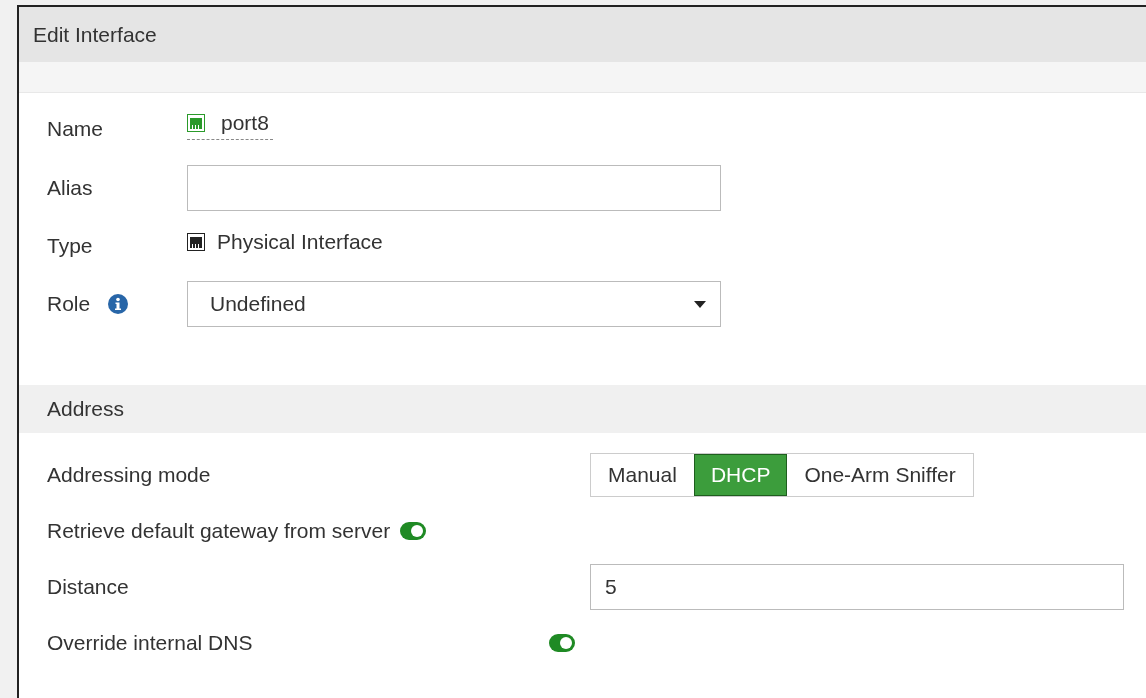  What do you see at coordinates (700, 304) in the screenshot?
I see `caret-icon` at bounding box center [700, 304].